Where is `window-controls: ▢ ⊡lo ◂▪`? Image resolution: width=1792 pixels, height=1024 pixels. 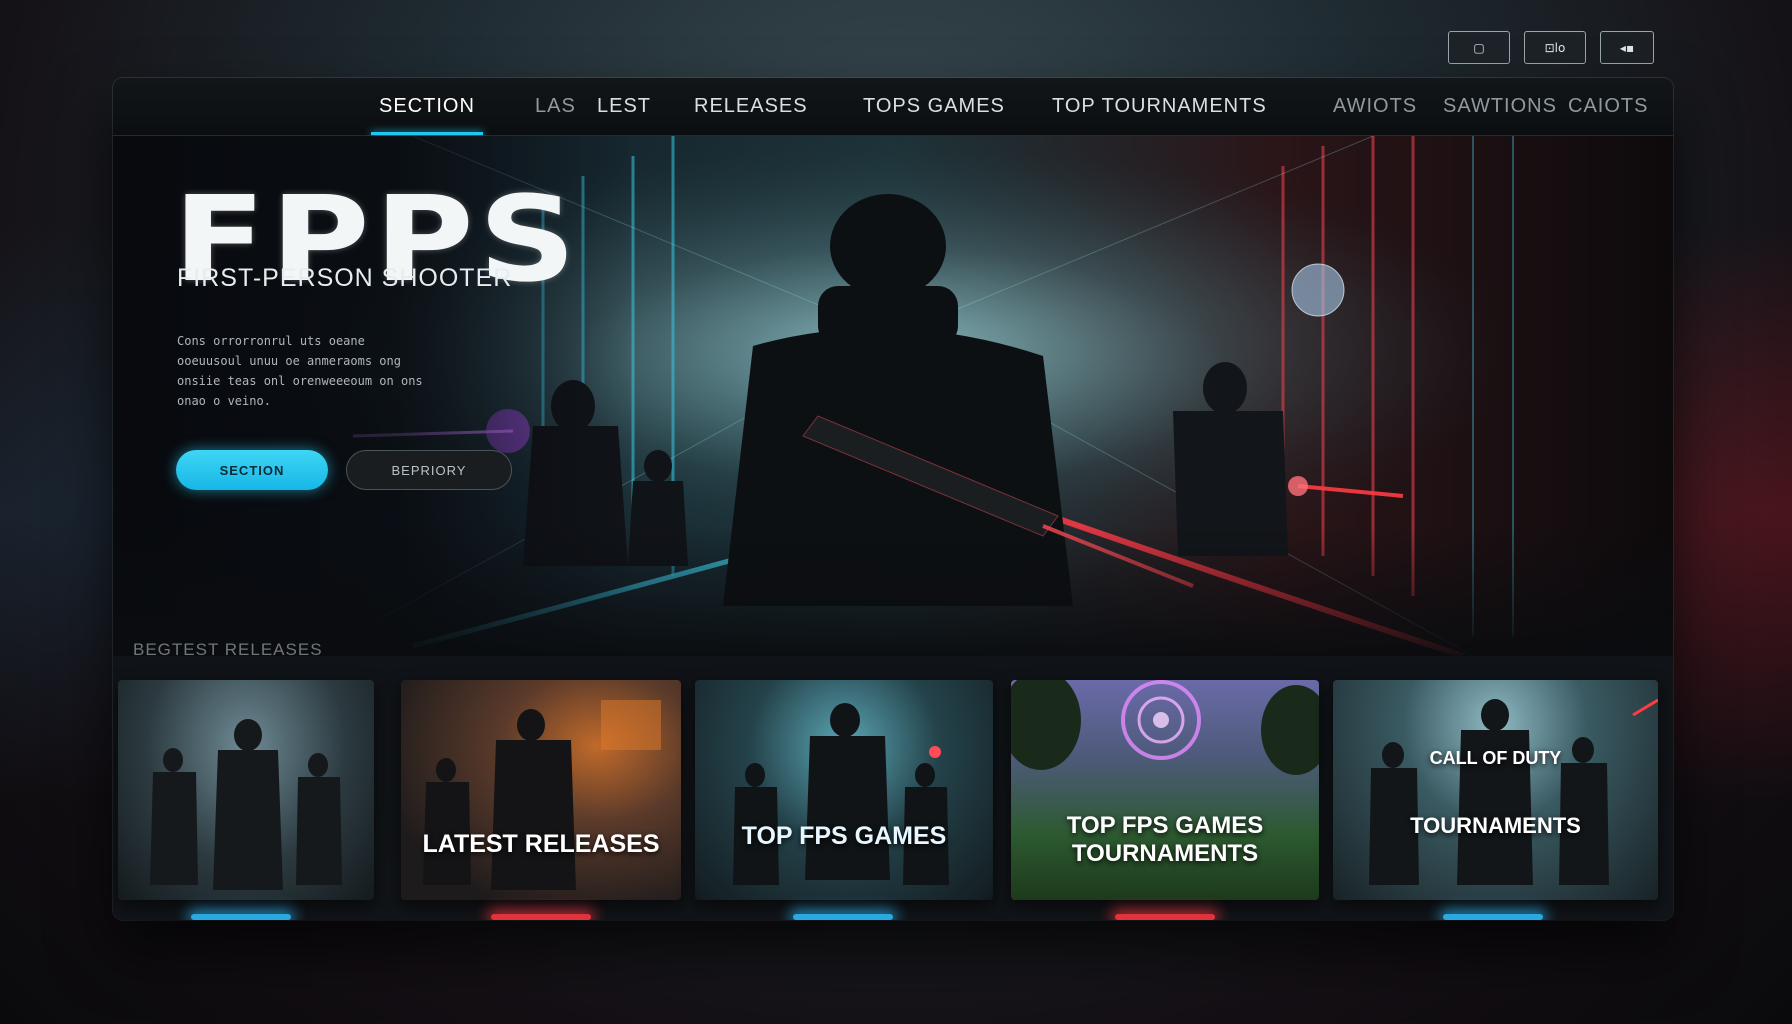
window-controls: ▢ ⊡lo ◂▪ is located at coordinates (1551, 47).